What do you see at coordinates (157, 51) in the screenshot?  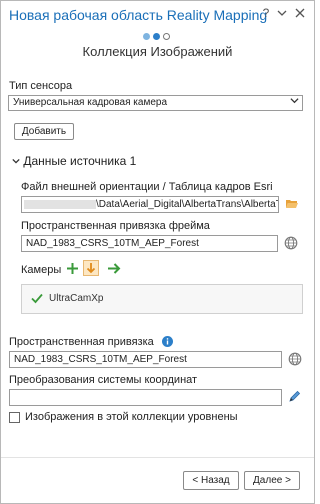 I see `step-title: Коллекция Изображений` at bounding box center [157, 51].